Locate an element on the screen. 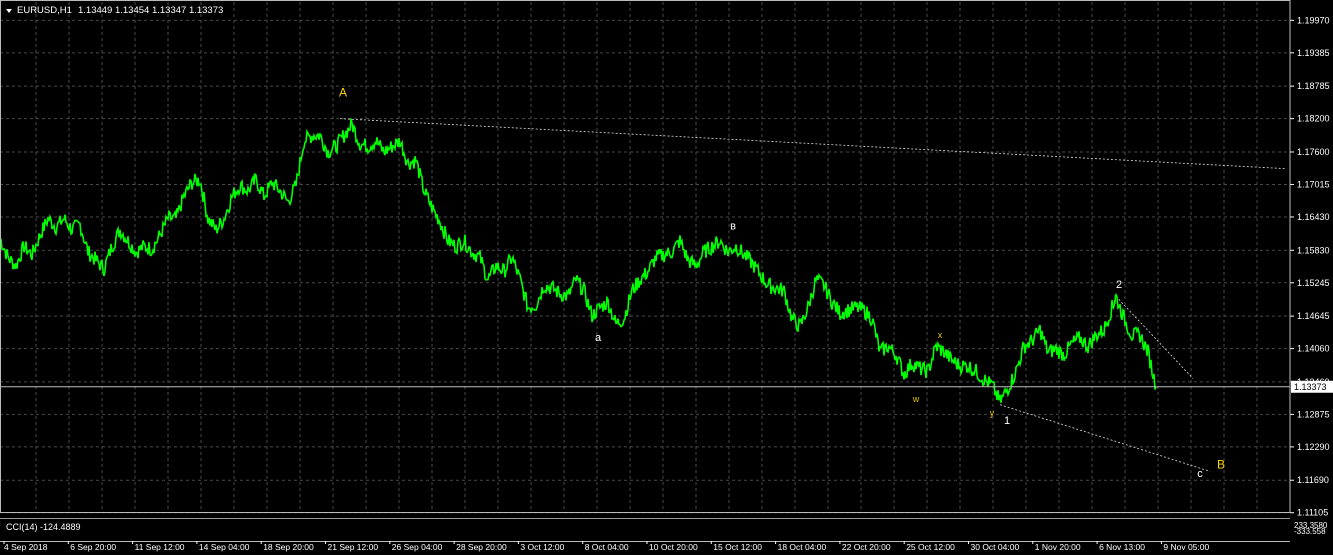 The width and height of the screenshot is (1333, 555). price-tick-label: 1.12875 is located at coordinates (1313, 414).